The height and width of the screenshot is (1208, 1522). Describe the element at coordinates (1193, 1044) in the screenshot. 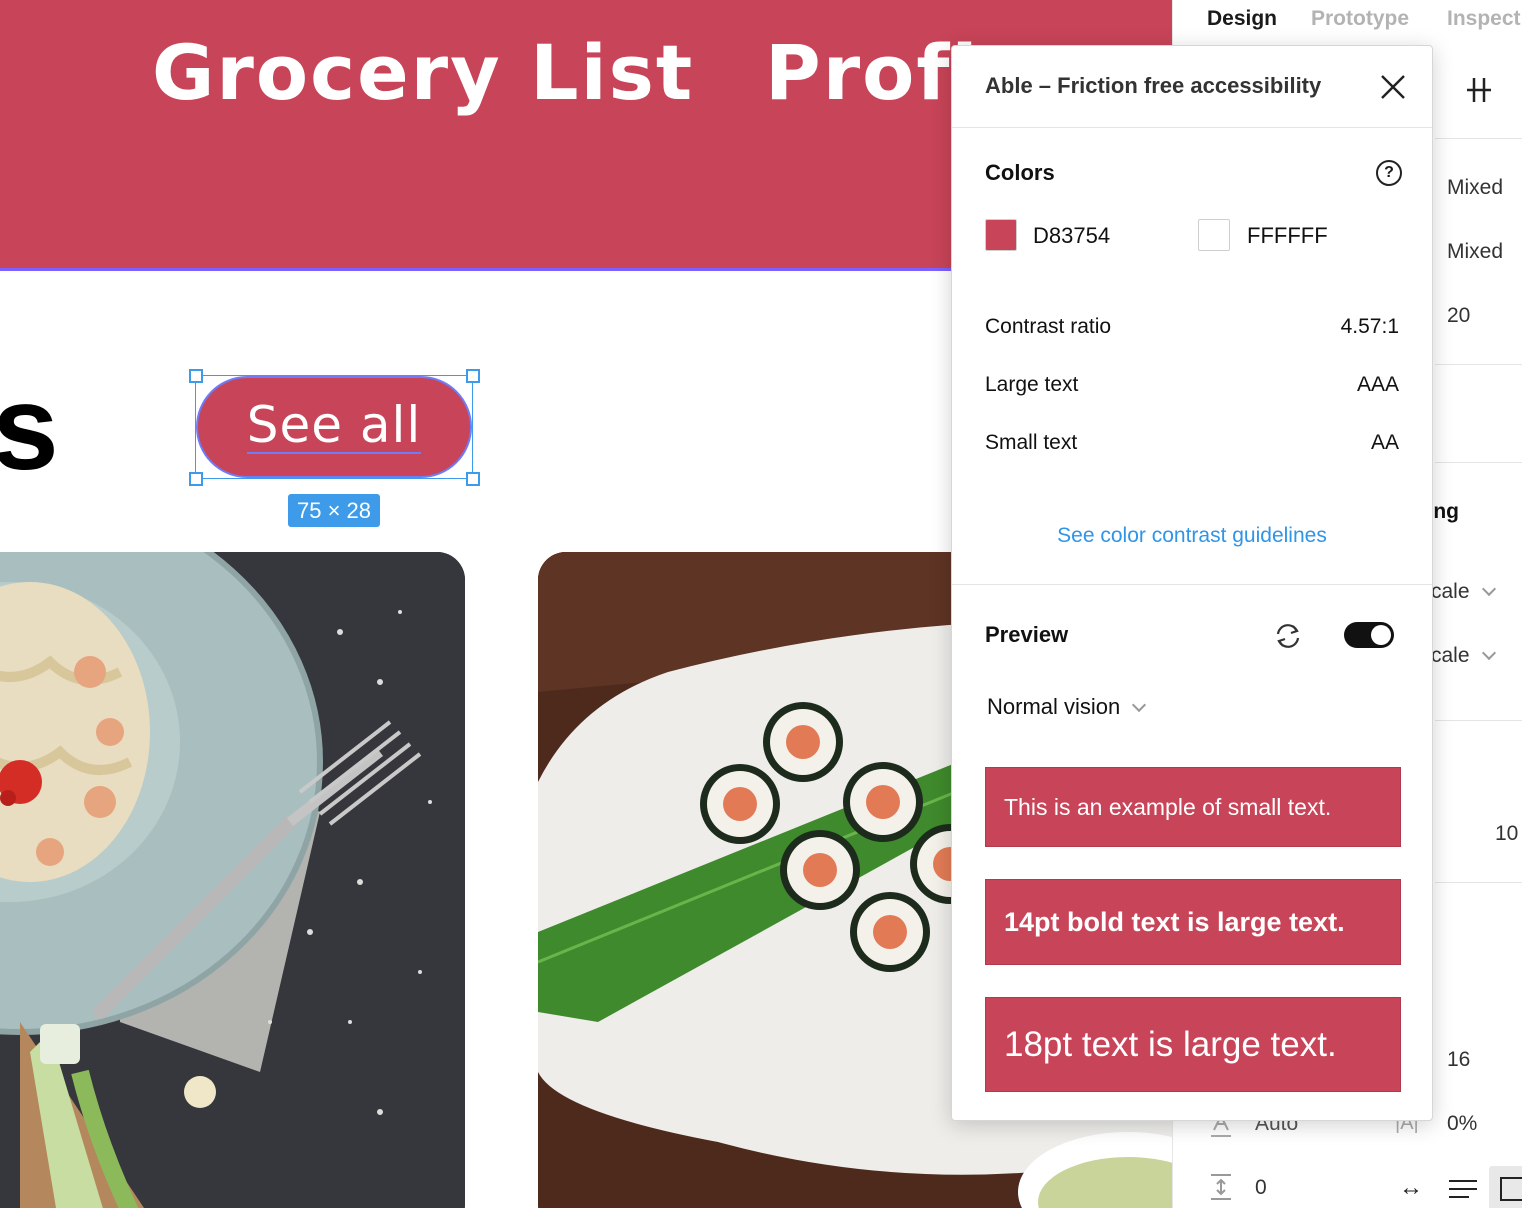

I see `preview-large-text: 18pt text is large text.` at that location.